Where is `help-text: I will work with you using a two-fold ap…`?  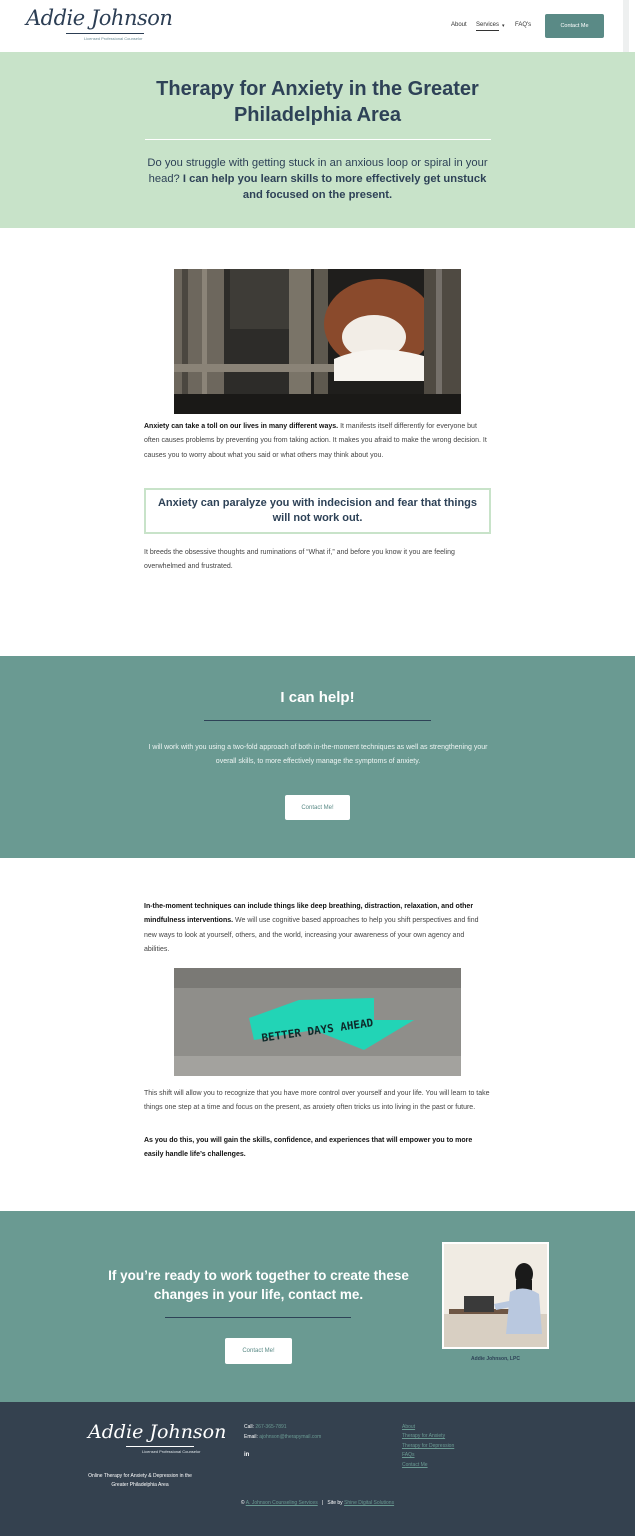
help-text: I will work with you using a two-fold ap… is located at coordinates (318, 755).